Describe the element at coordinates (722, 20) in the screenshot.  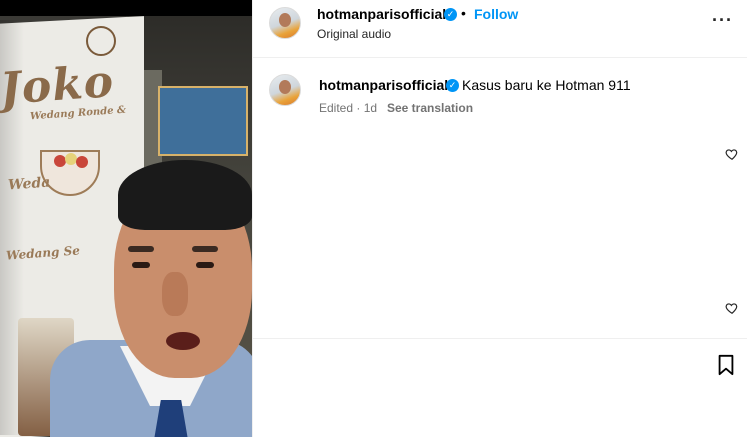
I see `more-horizontal-icon: ···` at that location.